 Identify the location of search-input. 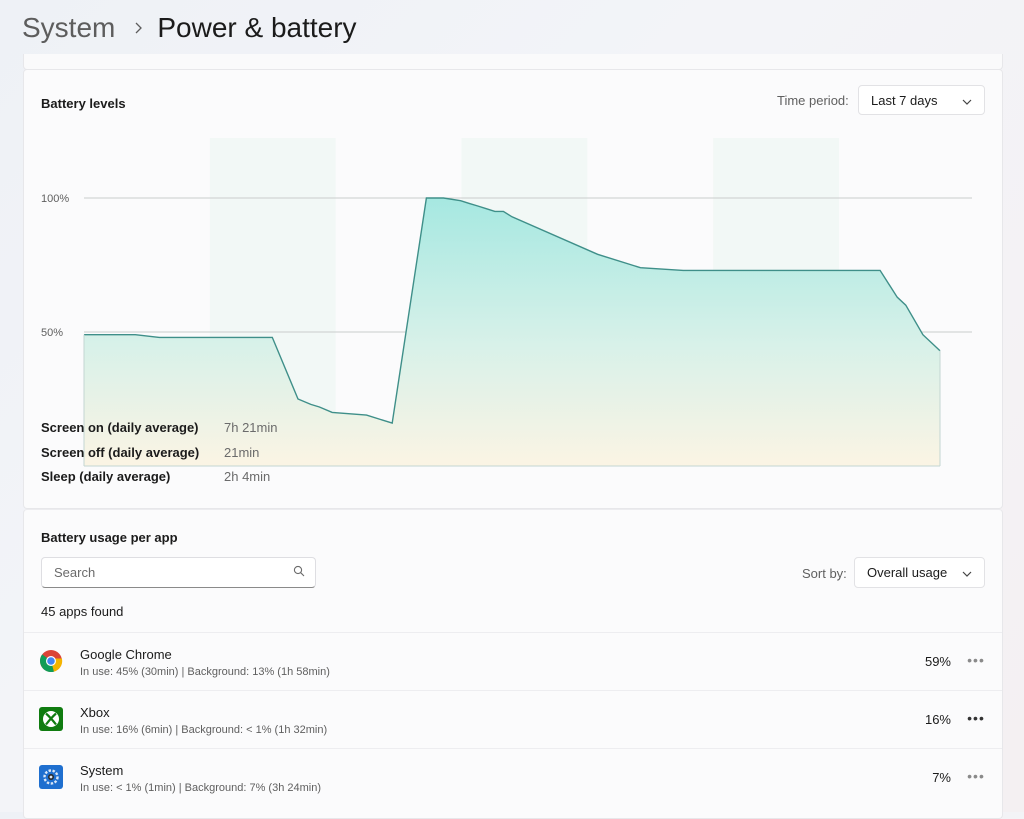
(172, 572).